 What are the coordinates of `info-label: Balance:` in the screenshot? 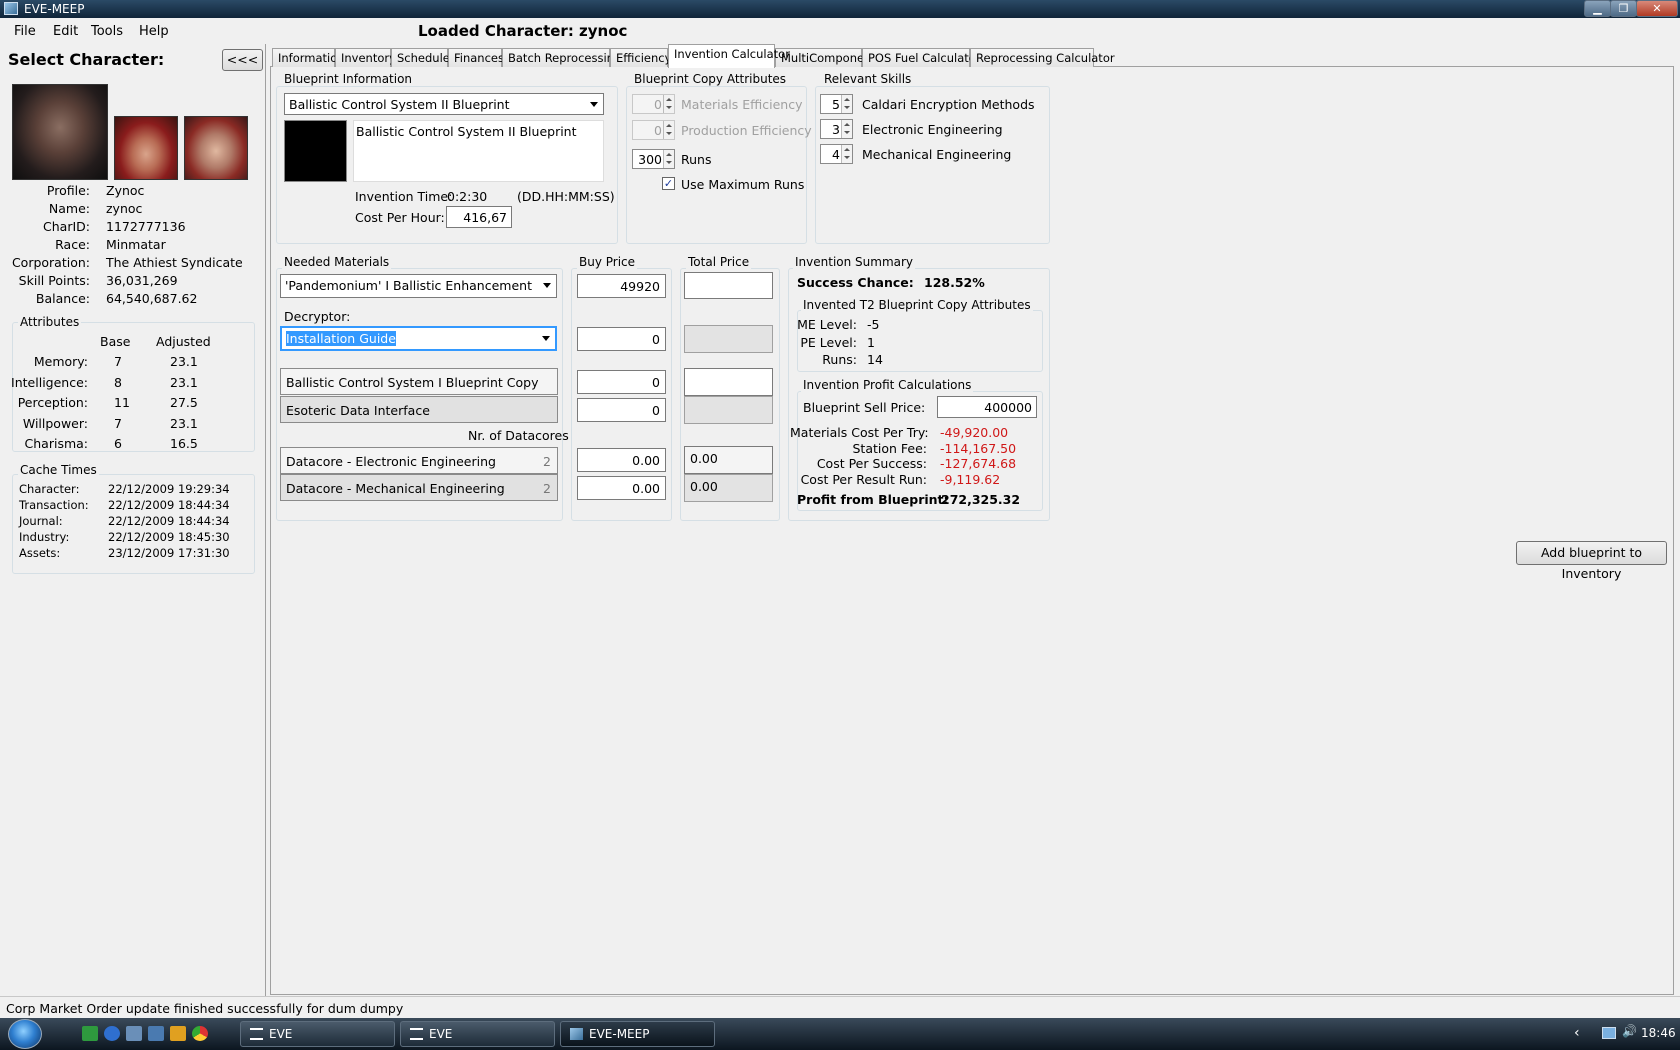 It's located at (62, 298).